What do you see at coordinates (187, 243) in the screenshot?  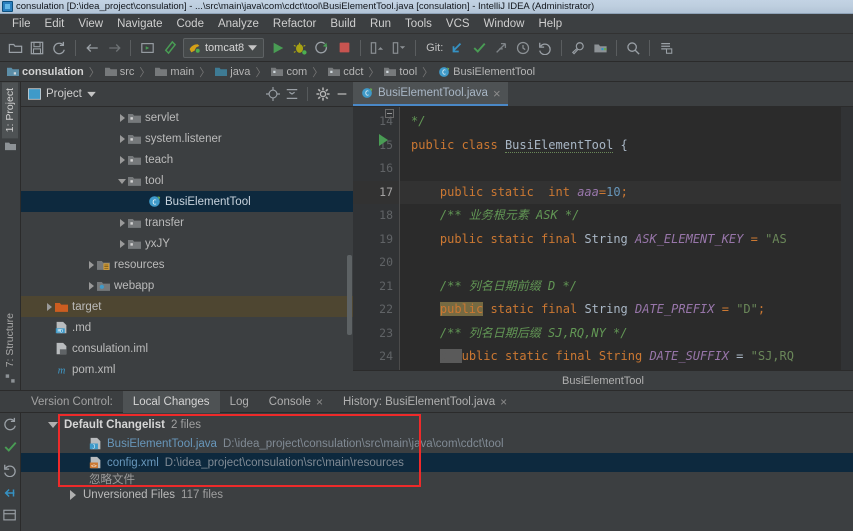 I see `tree-row-yxjy: yxJY` at bounding box center [187, 243].